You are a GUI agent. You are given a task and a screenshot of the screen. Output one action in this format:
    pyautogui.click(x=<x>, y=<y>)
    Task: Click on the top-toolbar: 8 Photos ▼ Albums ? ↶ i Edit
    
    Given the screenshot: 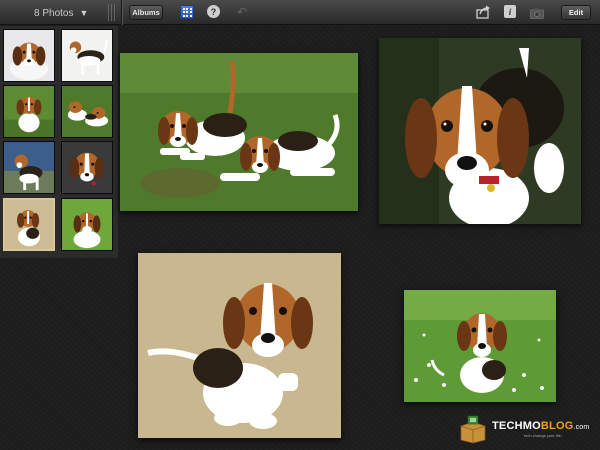 What is the action you would take?
    pyautogui.click(x=300, y=12)
    